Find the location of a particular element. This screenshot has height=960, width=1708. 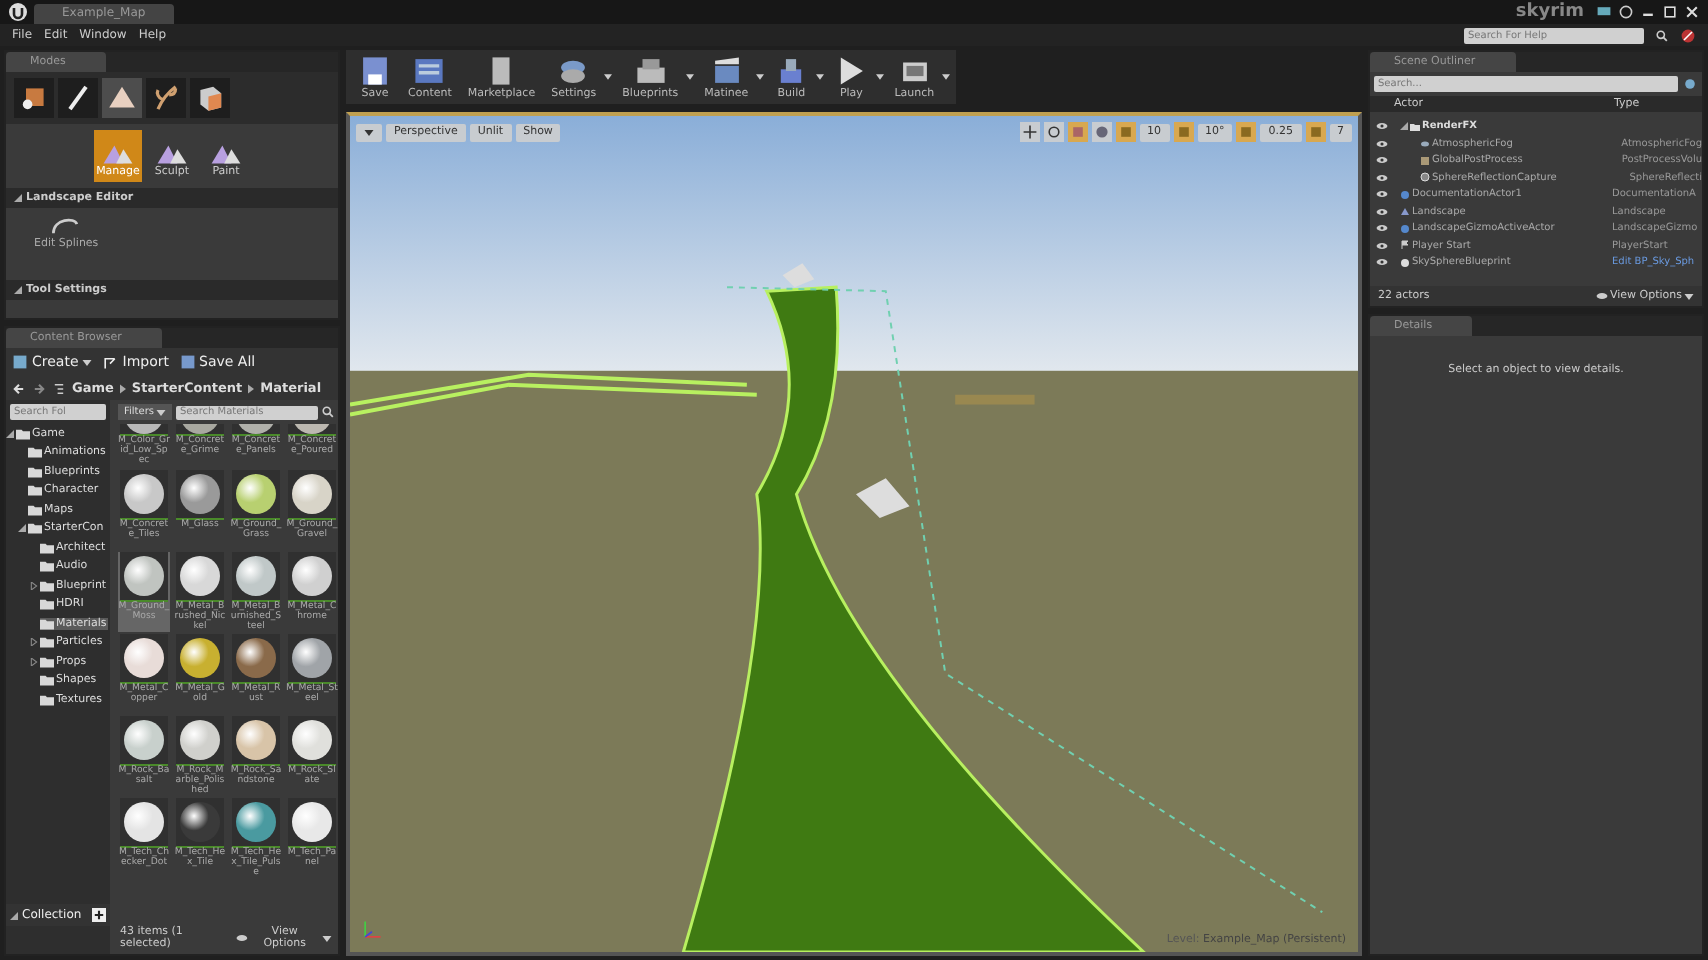

spline-outline is located at coordinates (554, 394).